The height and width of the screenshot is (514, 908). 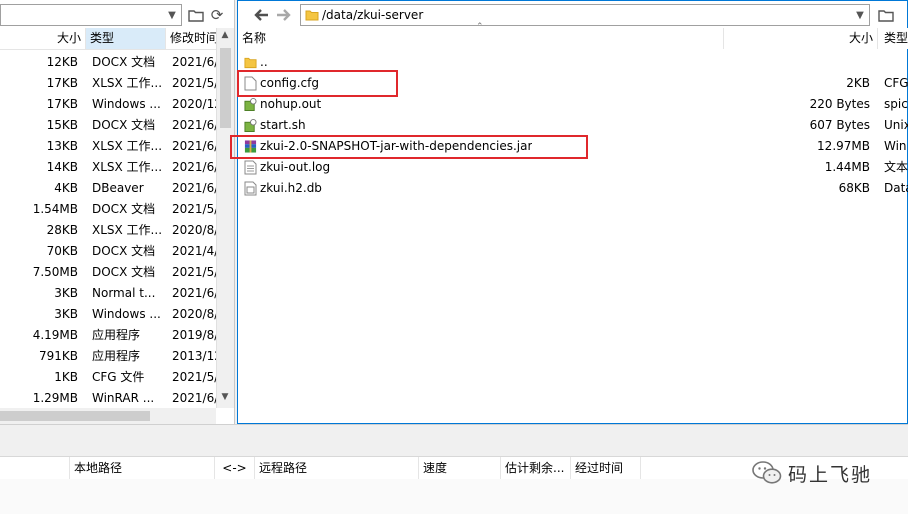 What do you see at coordinates (337, 468) in the screenshot?
I see `column-remote-path: 远程路径` at bounding box center [337, 468].